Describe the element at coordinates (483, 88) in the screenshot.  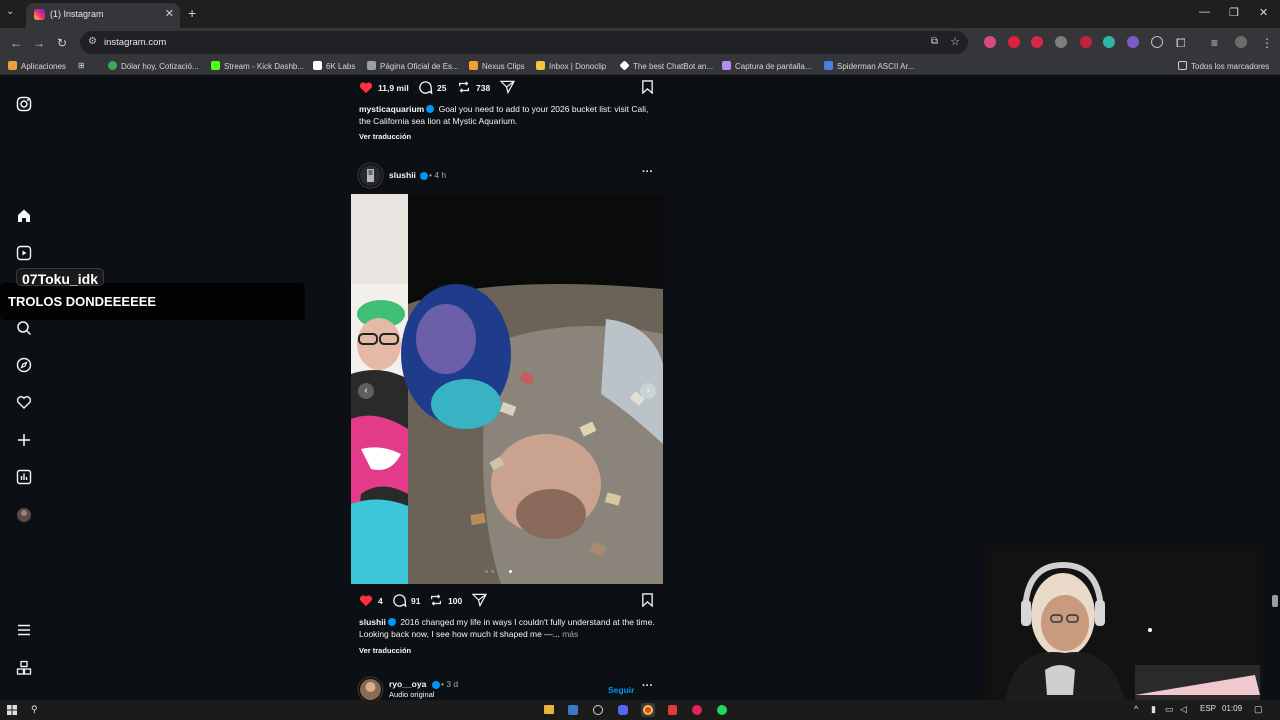
I see `repost-count: 738` at that location.